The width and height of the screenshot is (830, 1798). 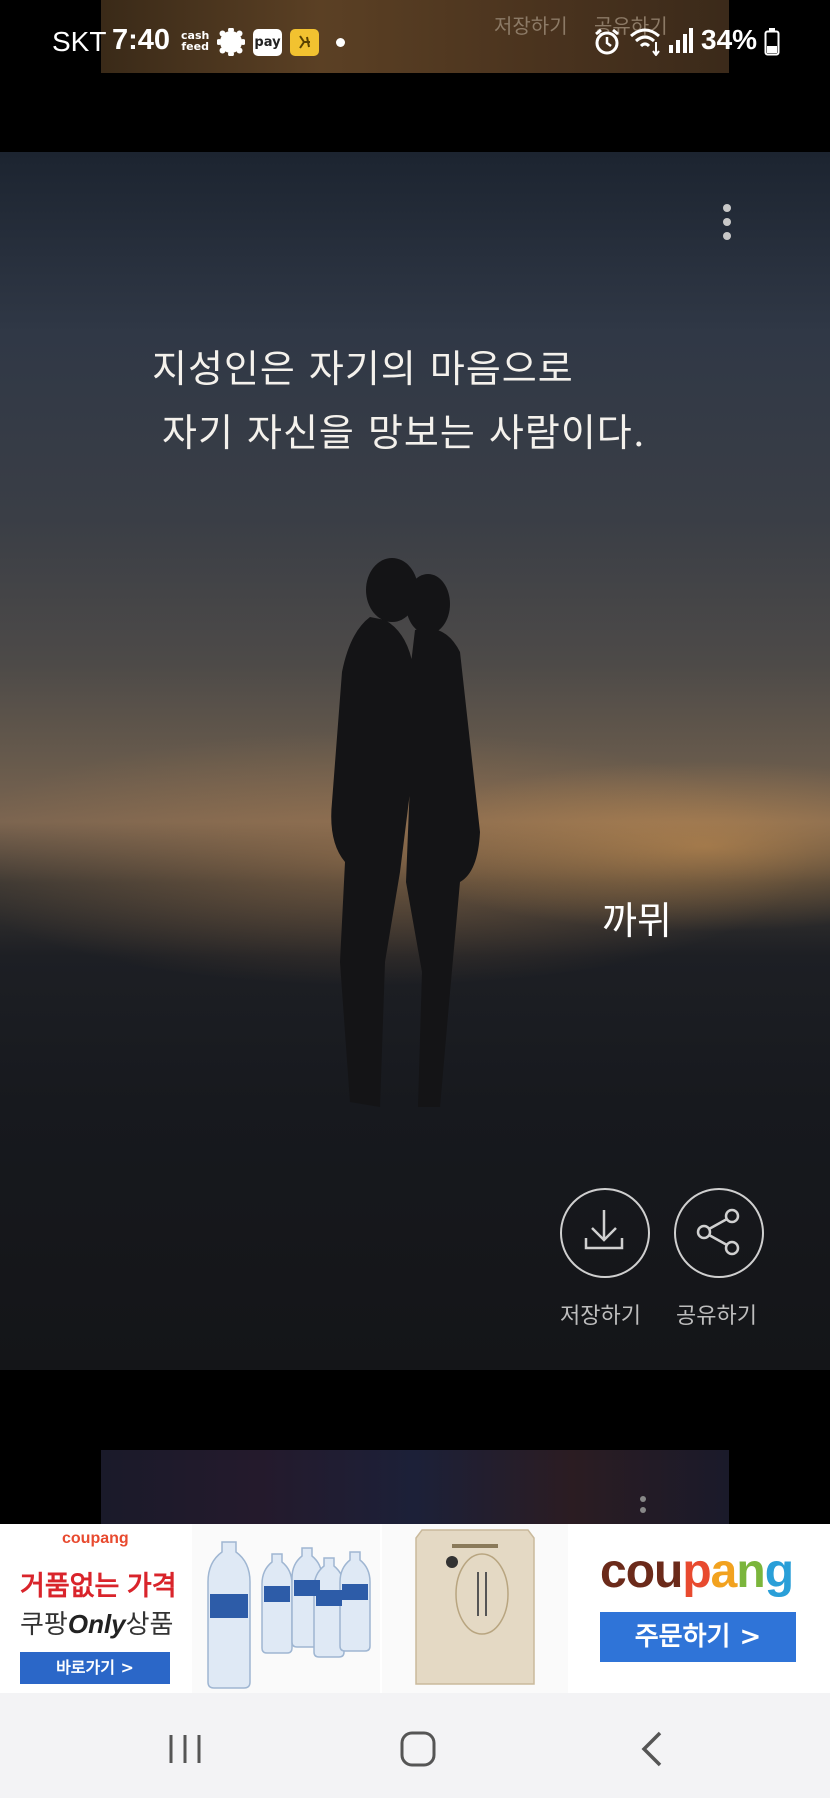 What do you see at coordinates (286, 1608) in the screenshot?
I see `ad-water-product-image` at bounding box center [286, 1608].